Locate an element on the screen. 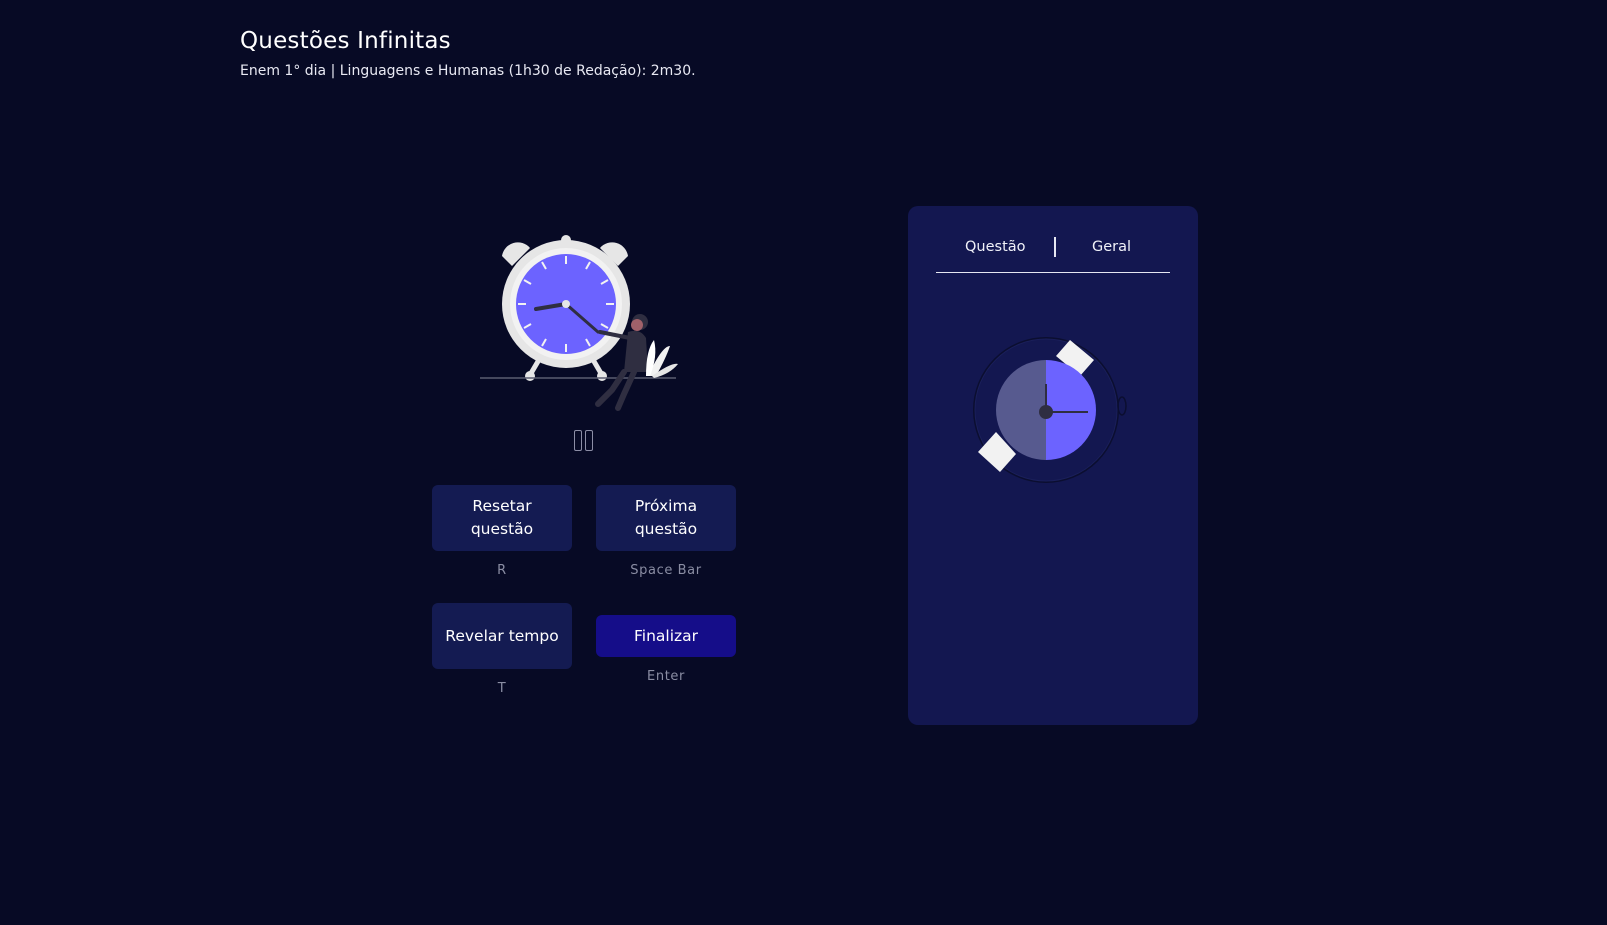  tab-geral: Geral is located at coordinates (1111, 247).